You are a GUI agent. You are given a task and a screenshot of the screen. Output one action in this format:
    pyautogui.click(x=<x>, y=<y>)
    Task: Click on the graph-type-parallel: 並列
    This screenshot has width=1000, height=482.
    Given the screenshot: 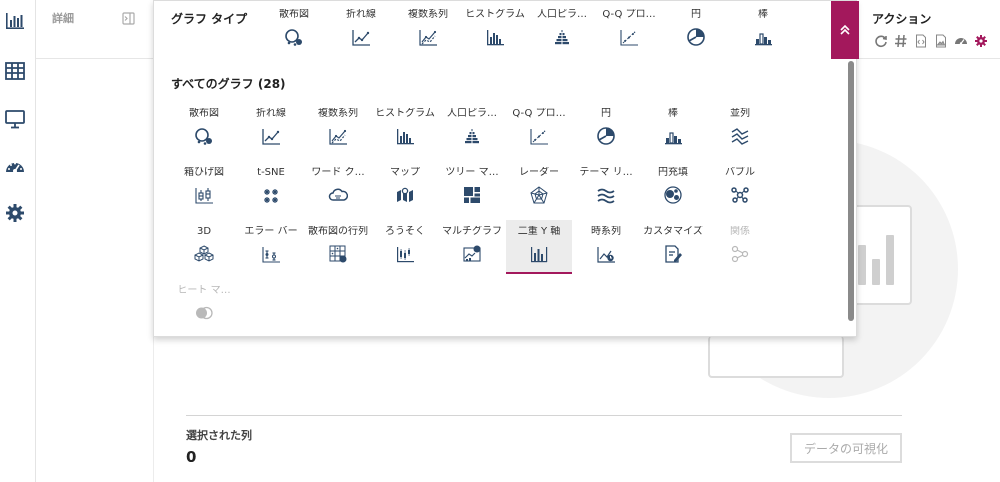 What is the action you would take?
    pyautogui.click(x=740, y=129)
    